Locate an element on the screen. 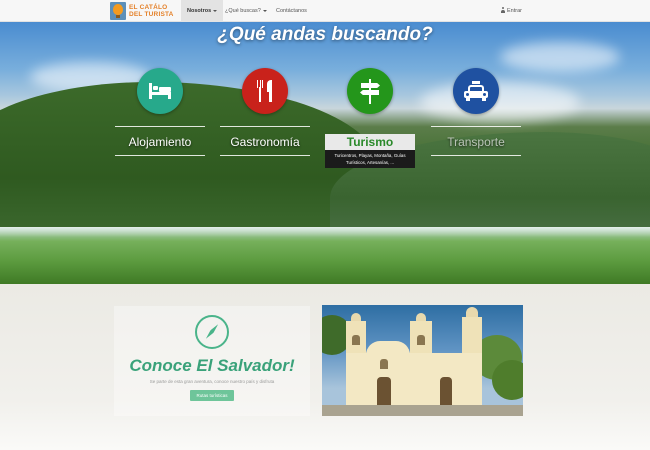 This screenshot has width=650, height=450. balloon-logo-icon is located at coordinates (118, 11).